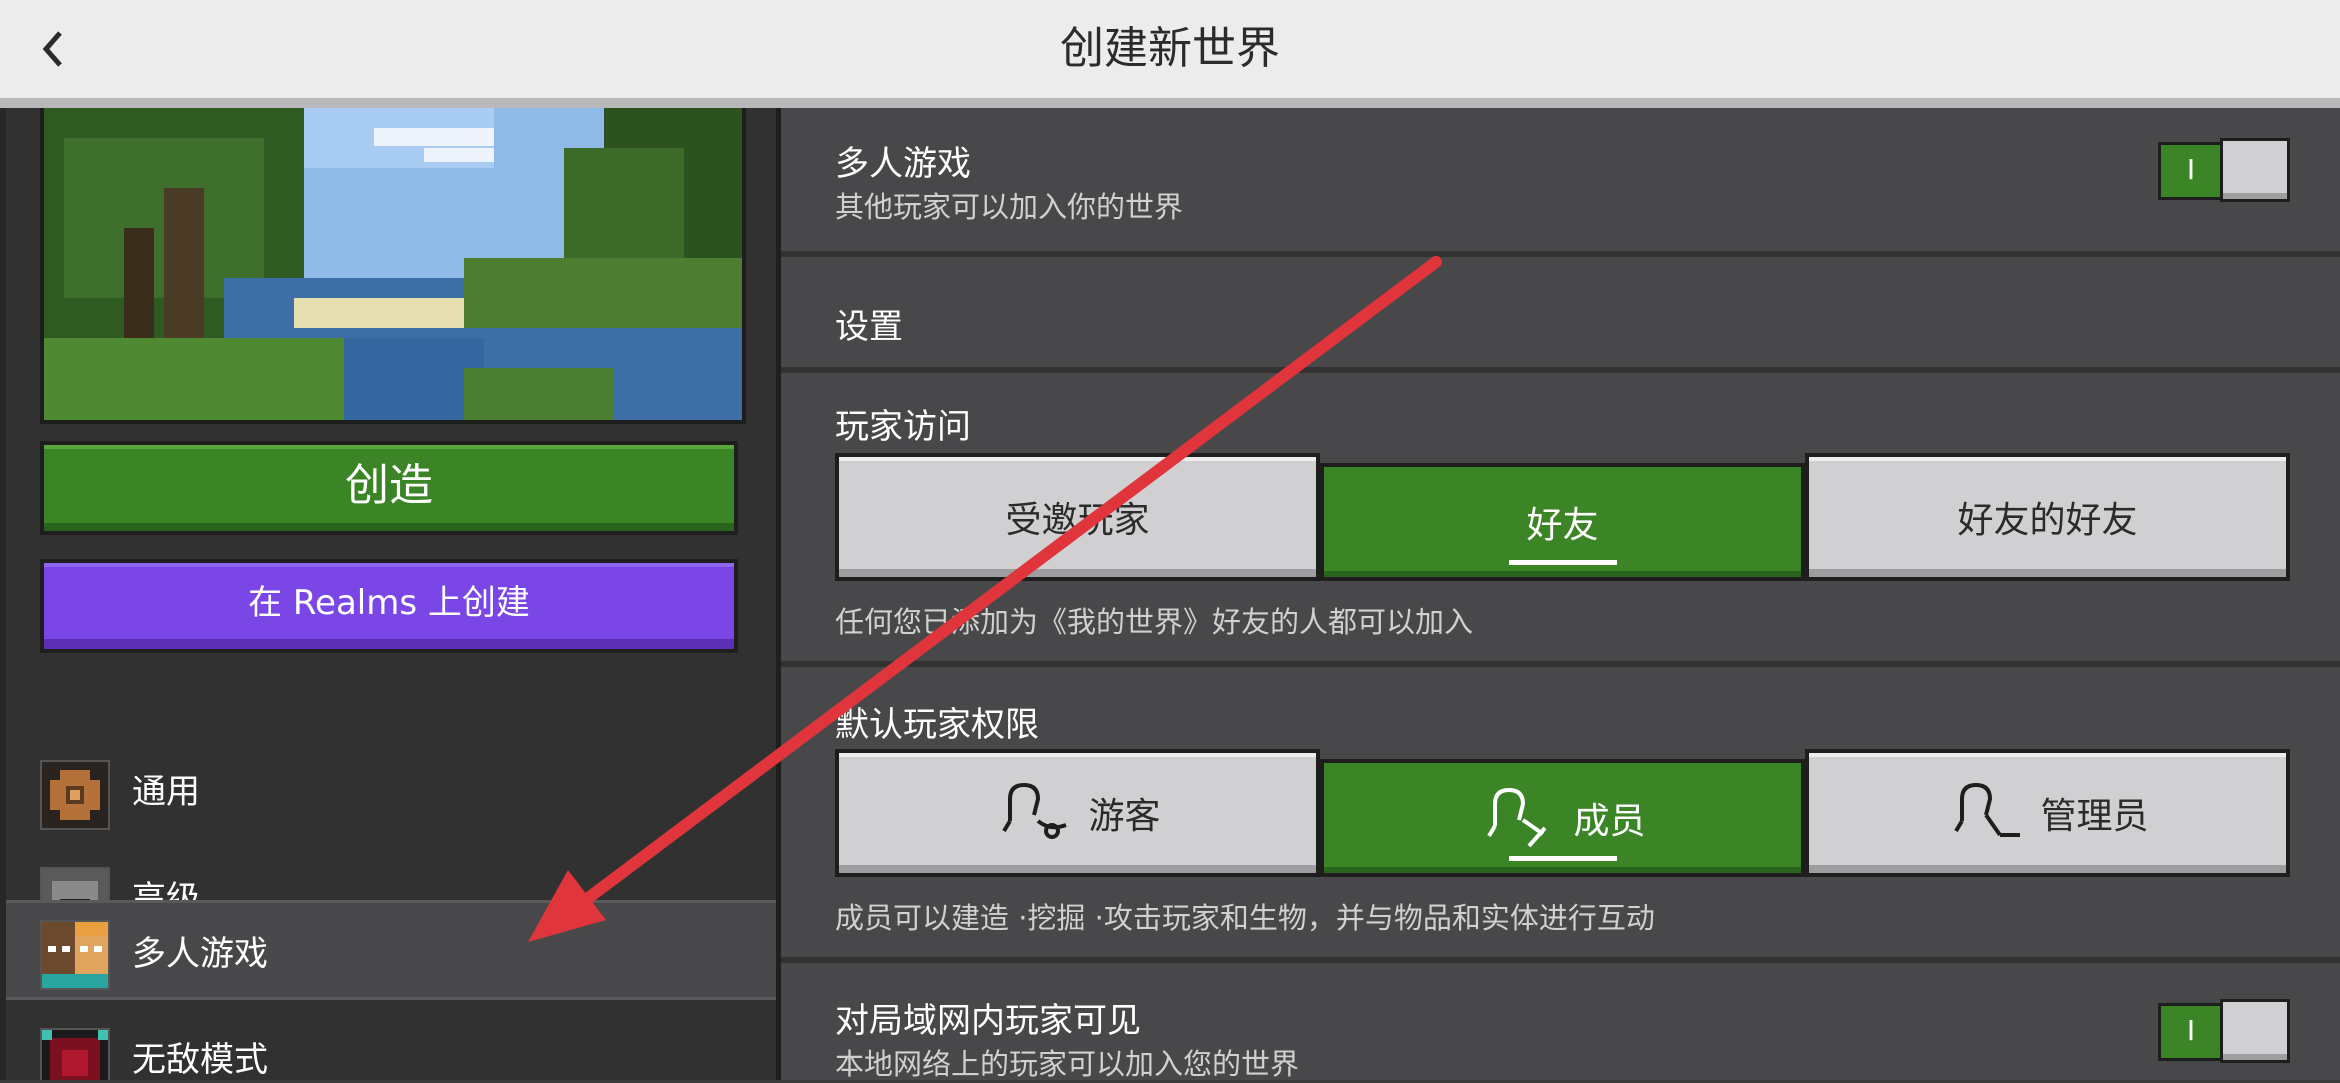  What do you see at coordinates (1245, 918) in the screenshot?
I see `default-permission-hint: 成员可以建造 ·挖掘 ·攻击玩家和生物，并与物品和实体进行互动` at bounding box center [1245, 918].